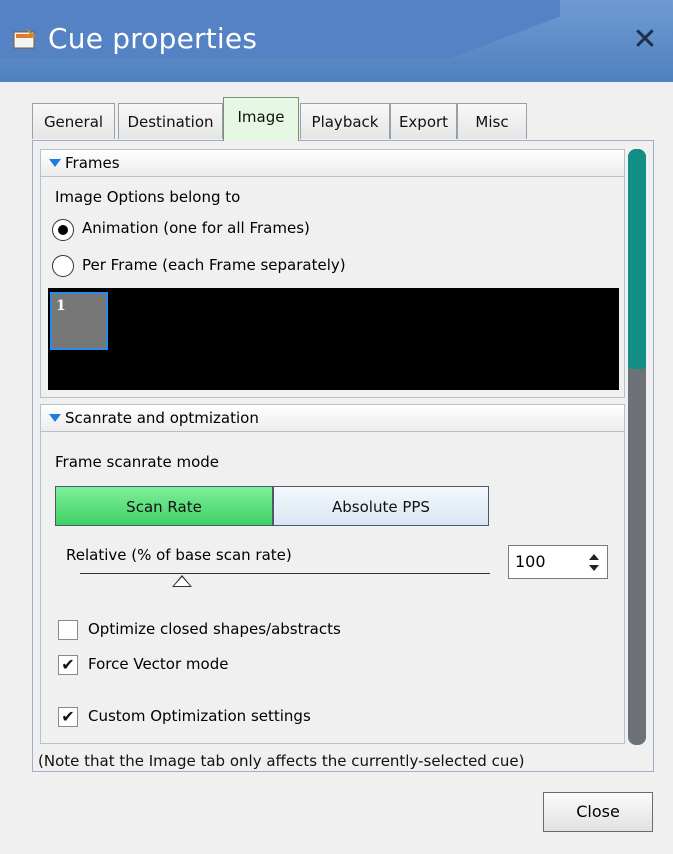 The image size is (673, 854). Describe the element at coordinates (492, 121) in the screenshot. I see `tab-misc: Misc` at that location.